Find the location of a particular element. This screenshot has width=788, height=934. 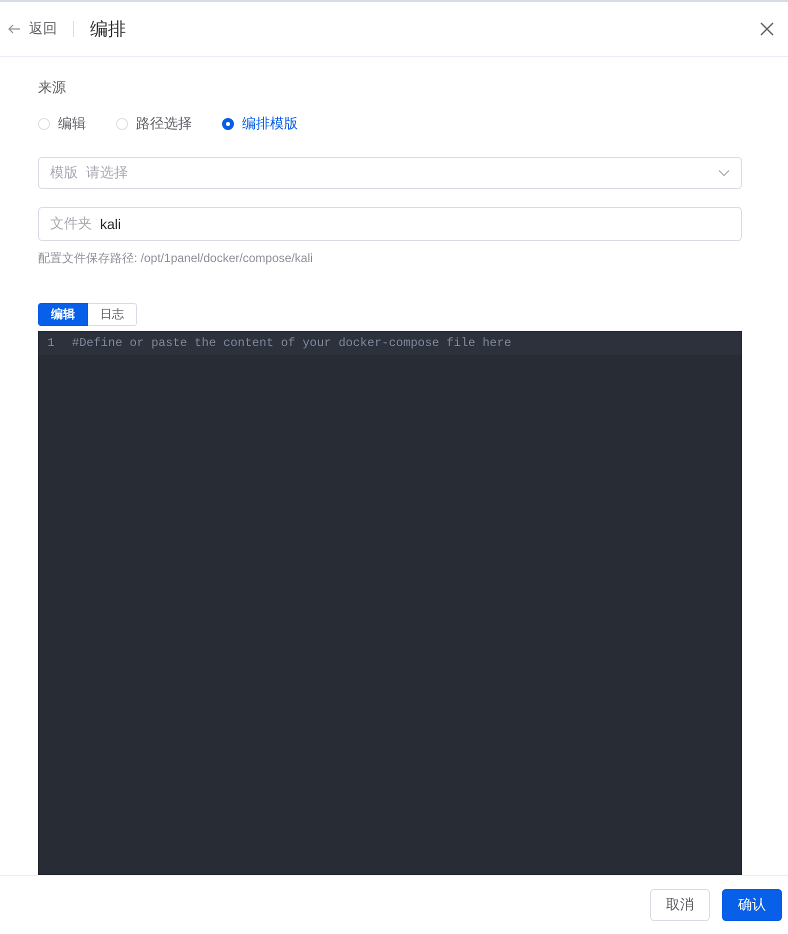

chevron-down-icon is located at coordinates (724, 173).